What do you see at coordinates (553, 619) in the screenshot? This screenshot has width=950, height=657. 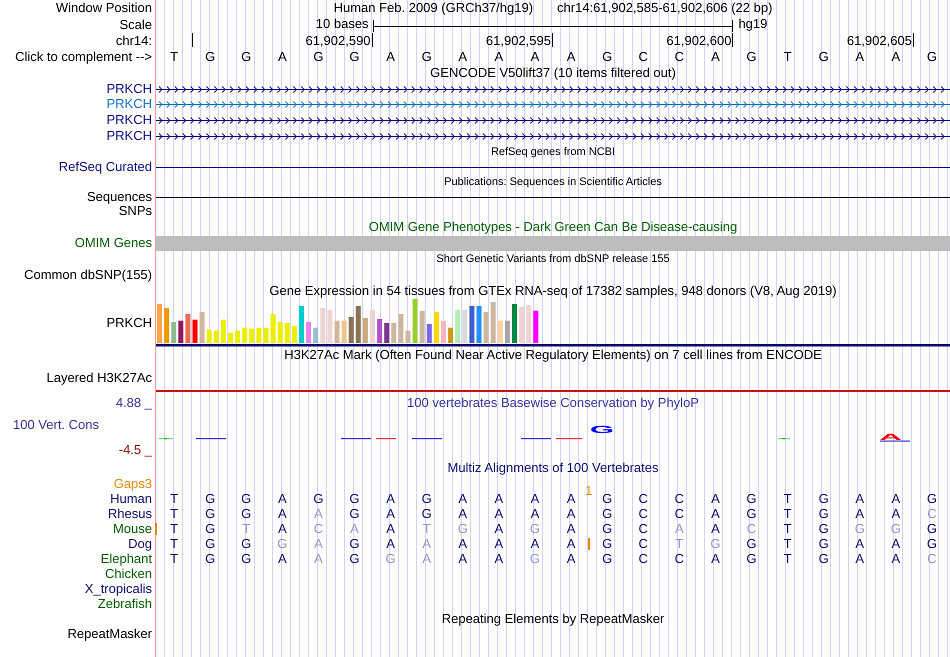 I see `track-title: Repeating Elements by RepeatMasker` at bounding box center [553, 619].